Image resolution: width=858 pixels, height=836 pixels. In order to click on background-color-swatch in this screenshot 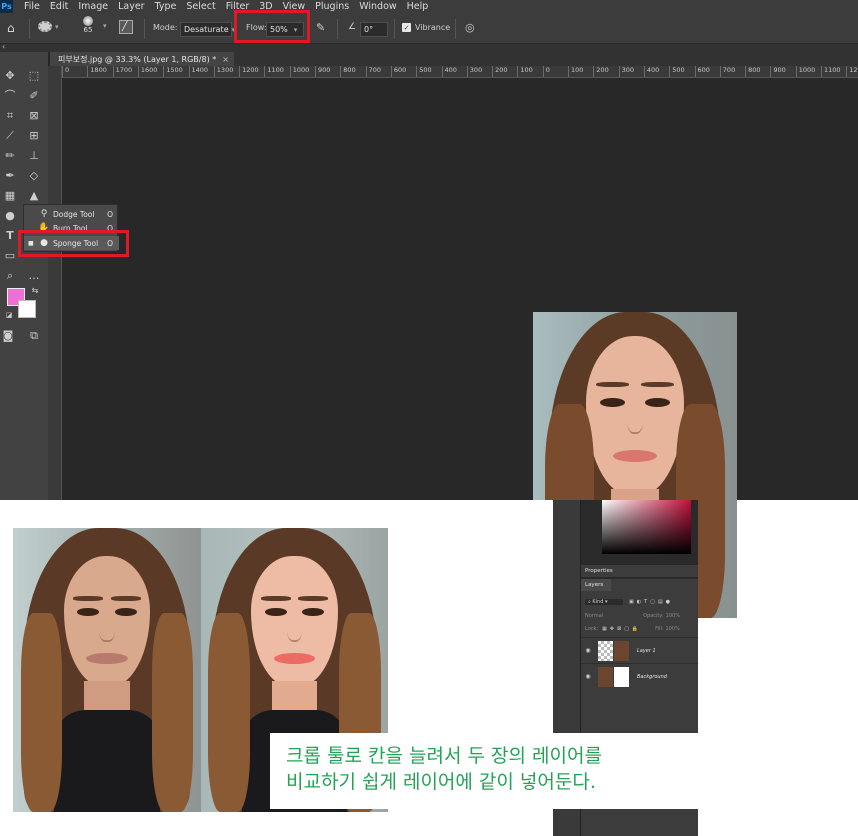, I will do `click(27, 309)`.